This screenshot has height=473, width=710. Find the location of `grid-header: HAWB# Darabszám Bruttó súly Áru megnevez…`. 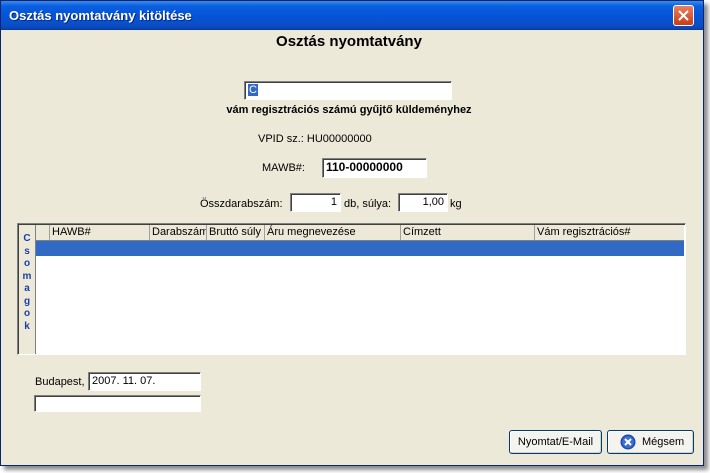

grid-header: HAWB# Darabszám Bruttó súly Áru megnevez… is located at coordinates (360, 233).